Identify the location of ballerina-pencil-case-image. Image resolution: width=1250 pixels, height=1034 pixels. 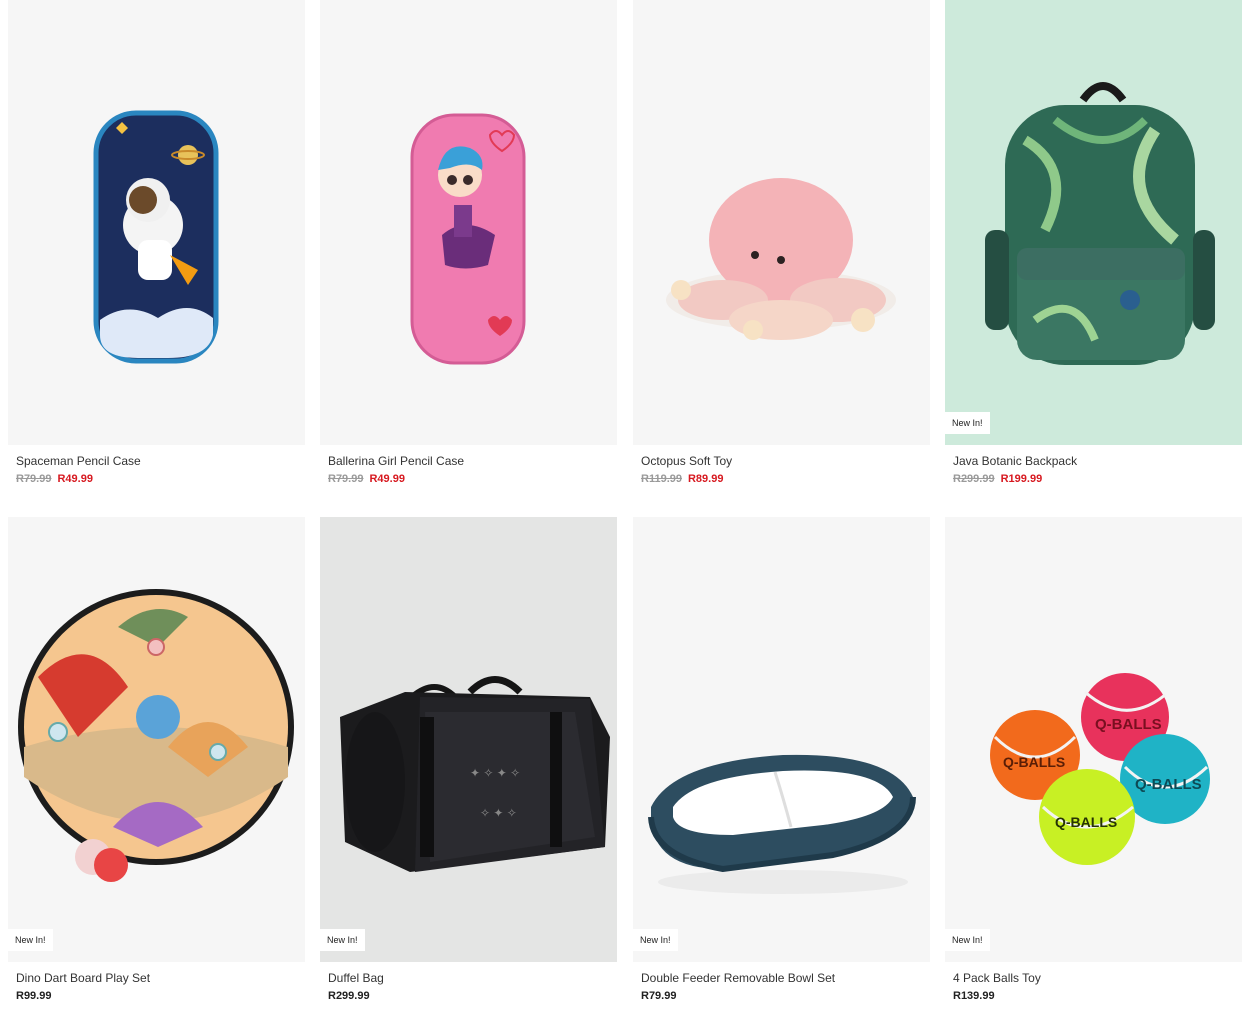
(468, 239).